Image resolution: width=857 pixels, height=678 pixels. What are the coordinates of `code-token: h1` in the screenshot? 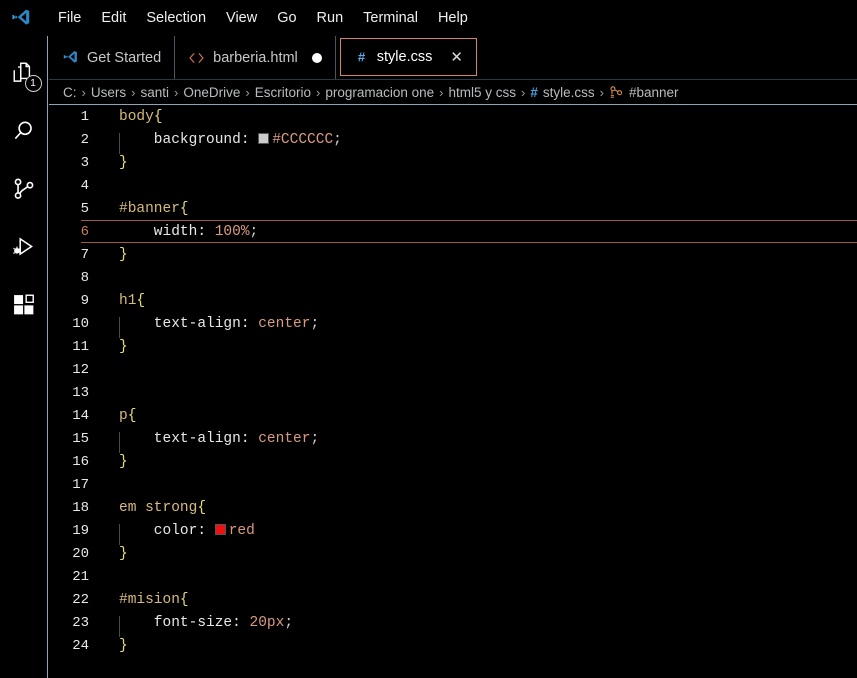 It's located at (128, 300).